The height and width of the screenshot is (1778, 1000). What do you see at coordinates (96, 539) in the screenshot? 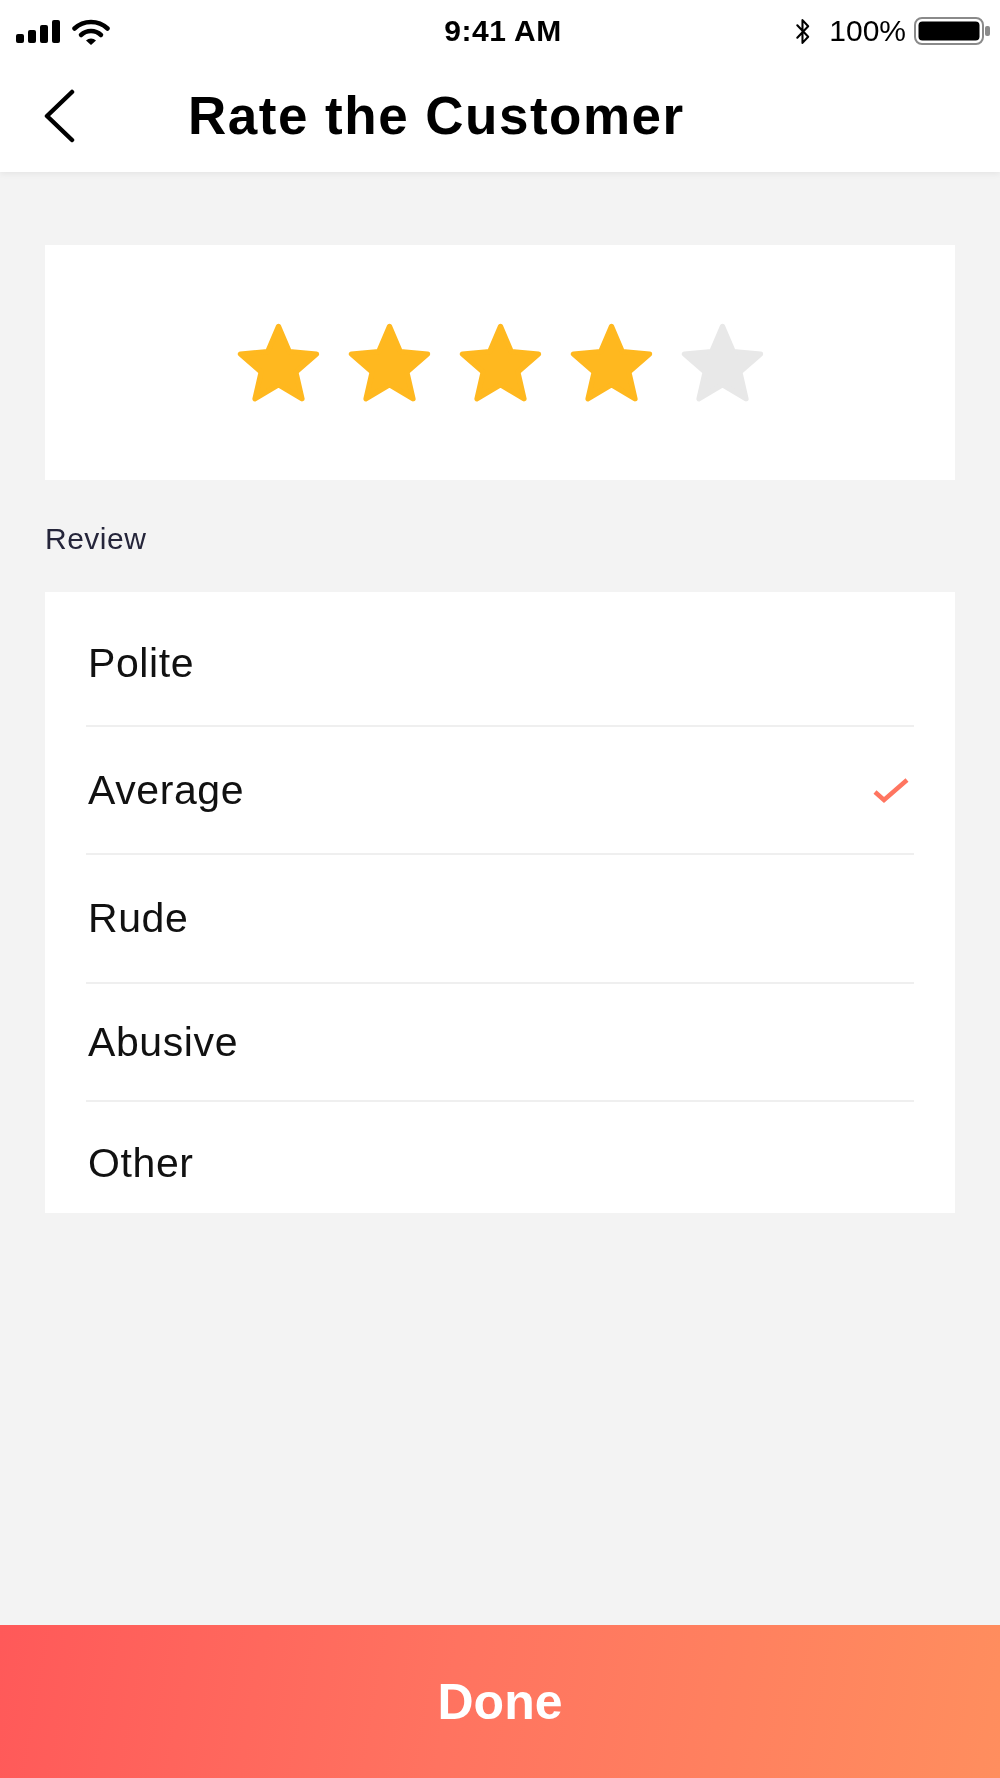
I see `section-label: Review` at bounding box center [96, 539].